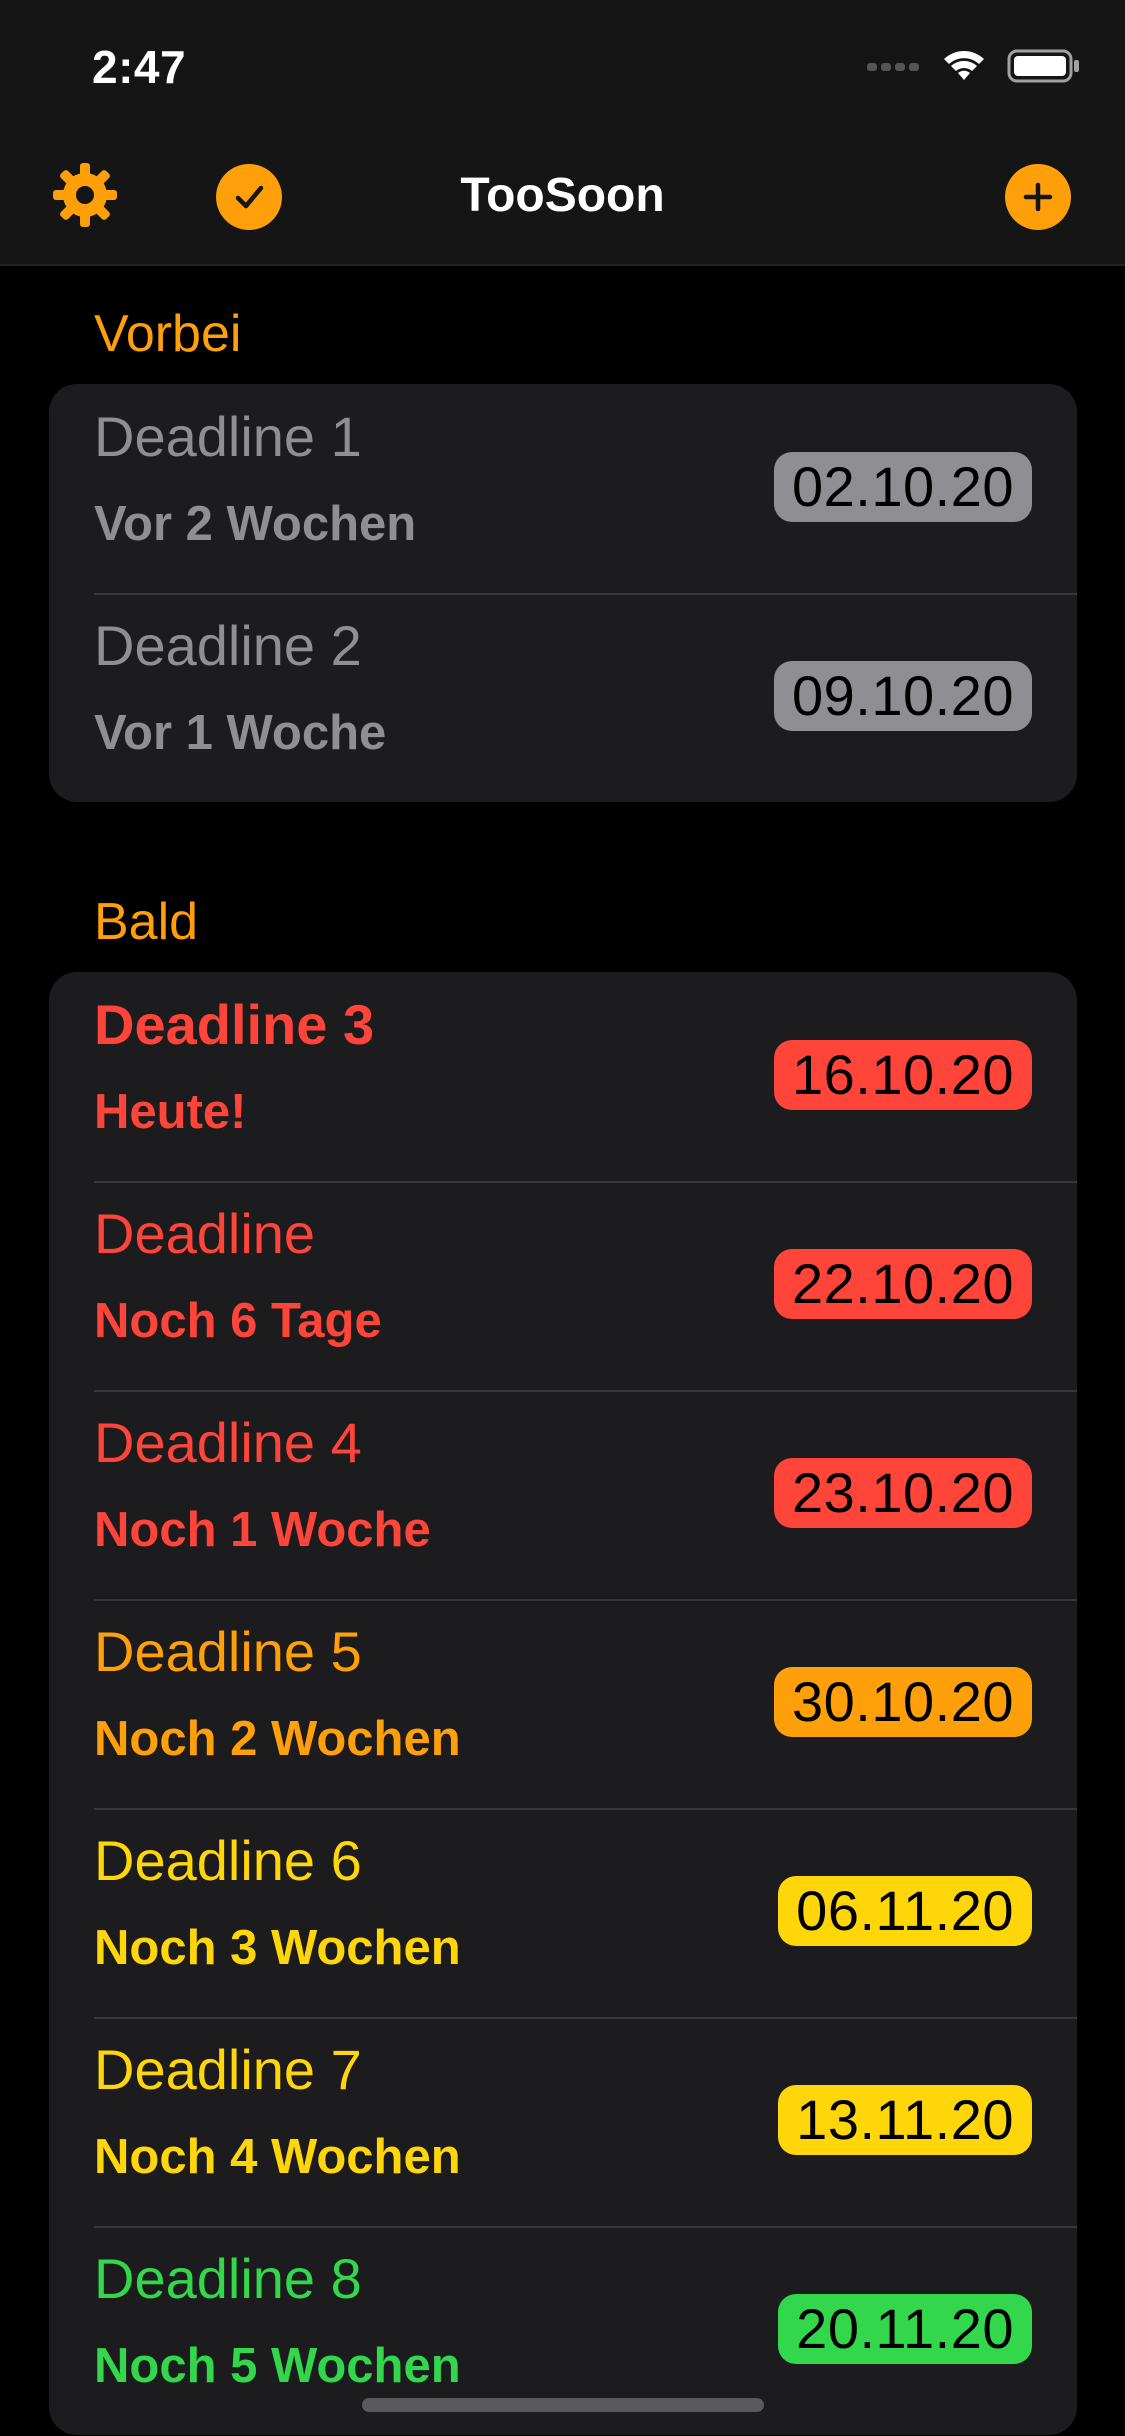 The image size is (1125, 2436). Describe the element at coordinates (905, 1911) in the screenshot. I see `deadline-date-badge: 06.11.20` at that location.